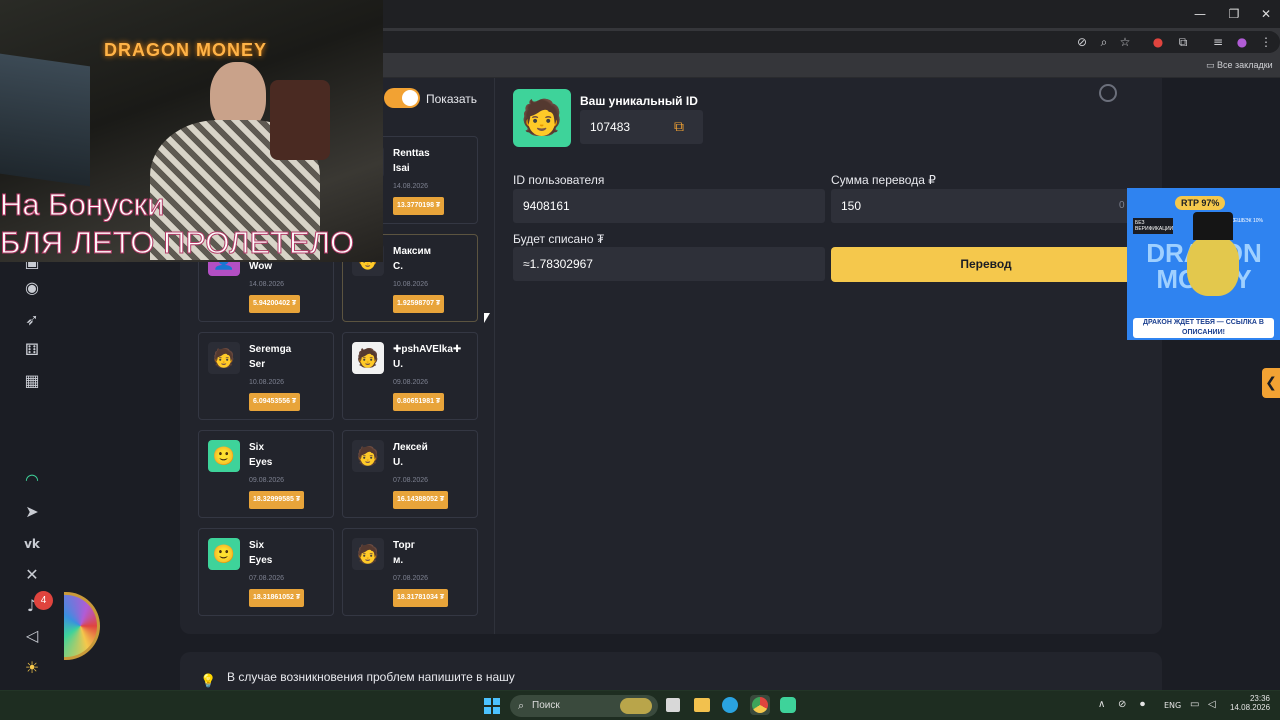 This screenshot has width=1280, height=720. Describe the element at coordinates (487, 318) in the screenshot. I see `mouse-cursor` at that location.